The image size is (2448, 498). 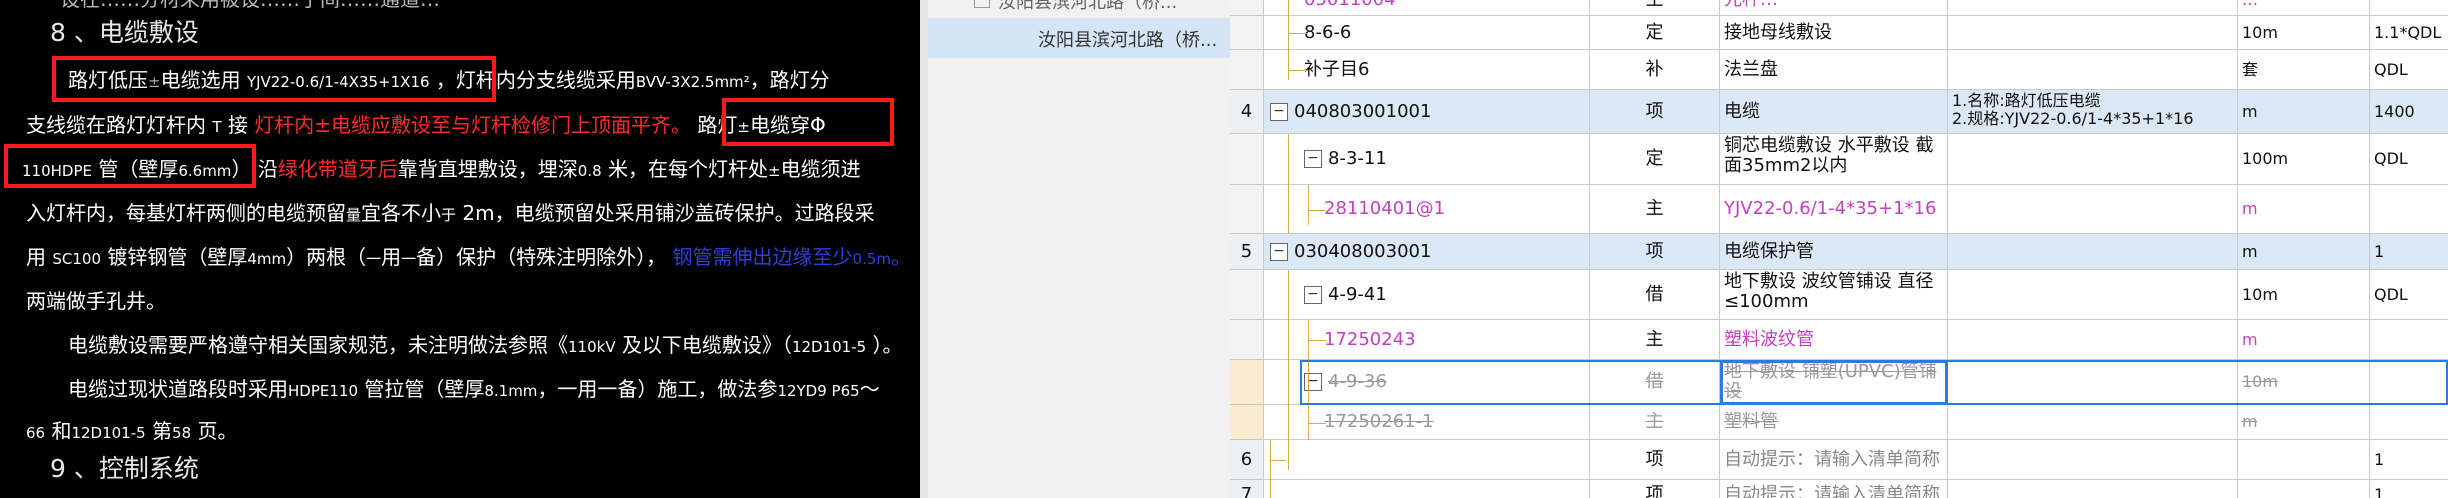 I want to click on table-cell-qty: 1400, so click(x=2409, y=112).